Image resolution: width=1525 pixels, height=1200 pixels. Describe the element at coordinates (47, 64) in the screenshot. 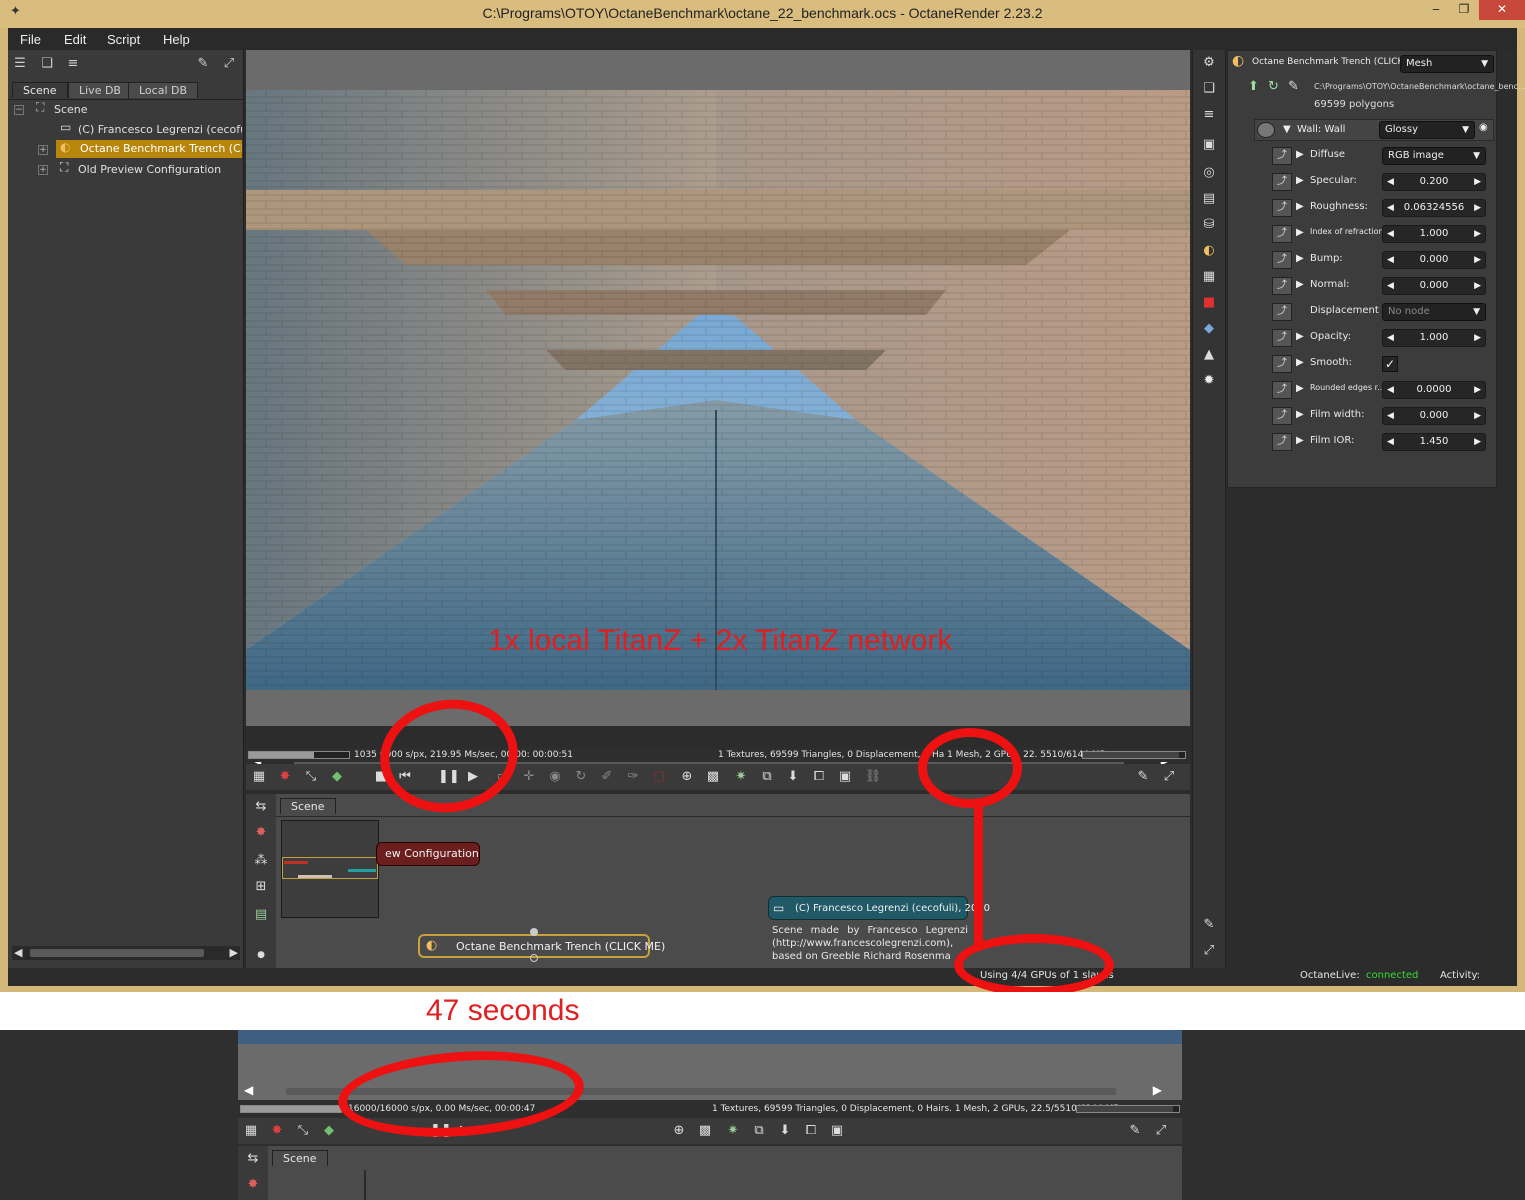

I see `layers-icon: ❏` at that location.